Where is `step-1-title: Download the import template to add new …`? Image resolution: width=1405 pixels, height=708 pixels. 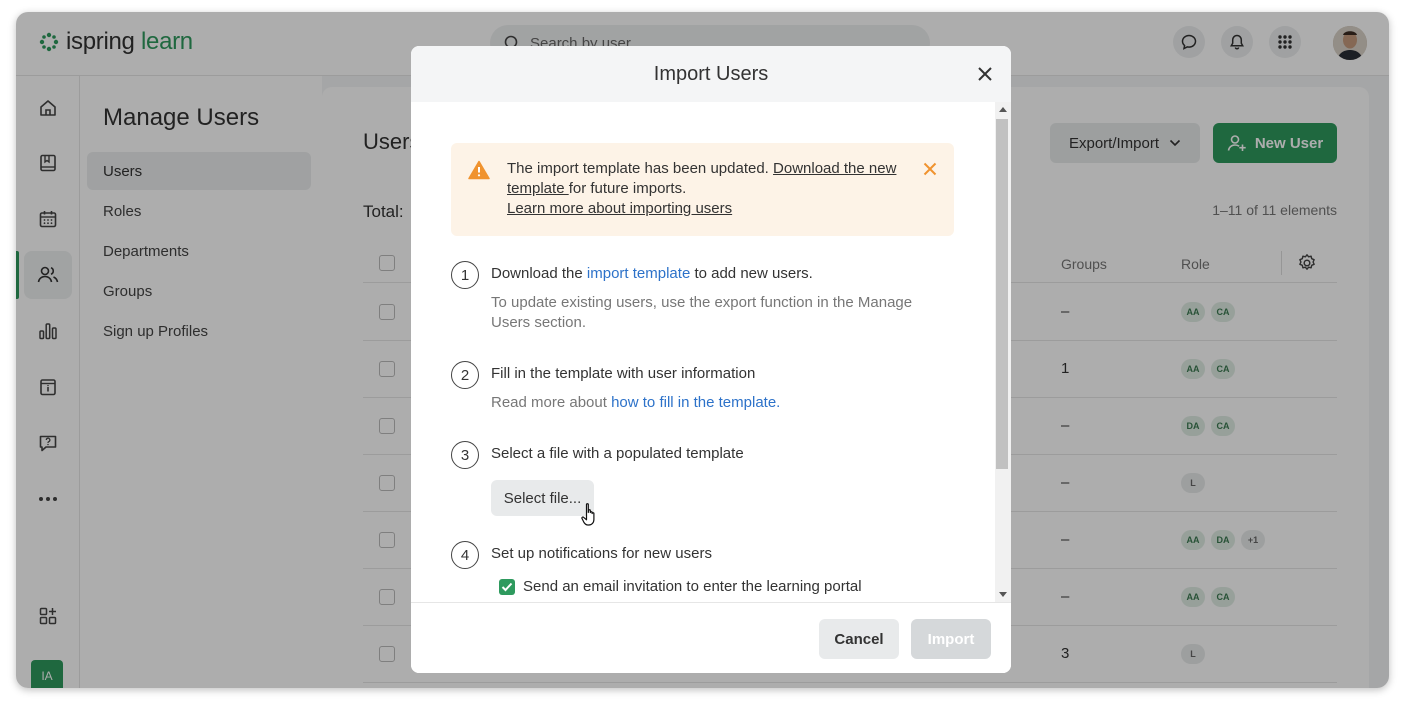
step-1-title: Download the import template to add new … is located at coordinates (652, 273).